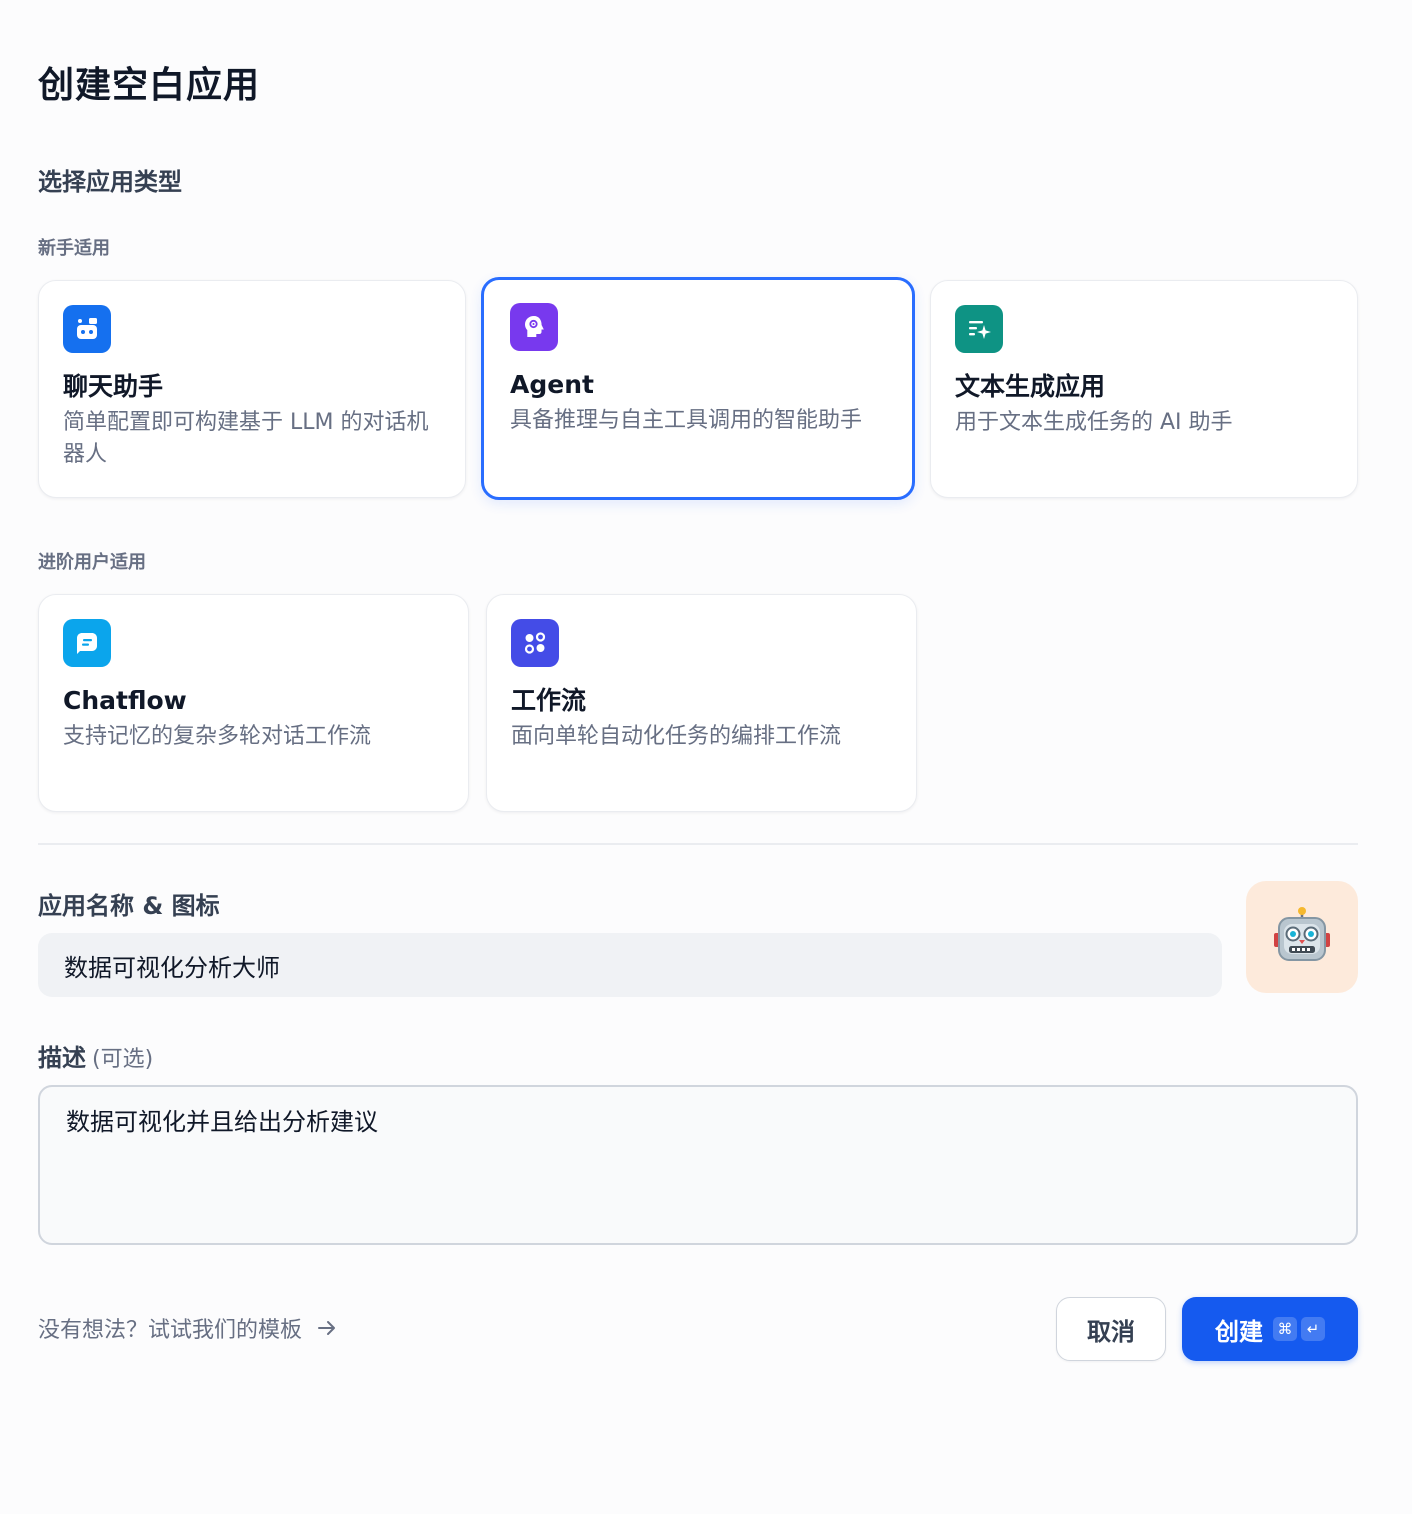 The image size is (1412, 1514). I want to click on group-label-beginner: 新手适用, so click(74, 248).